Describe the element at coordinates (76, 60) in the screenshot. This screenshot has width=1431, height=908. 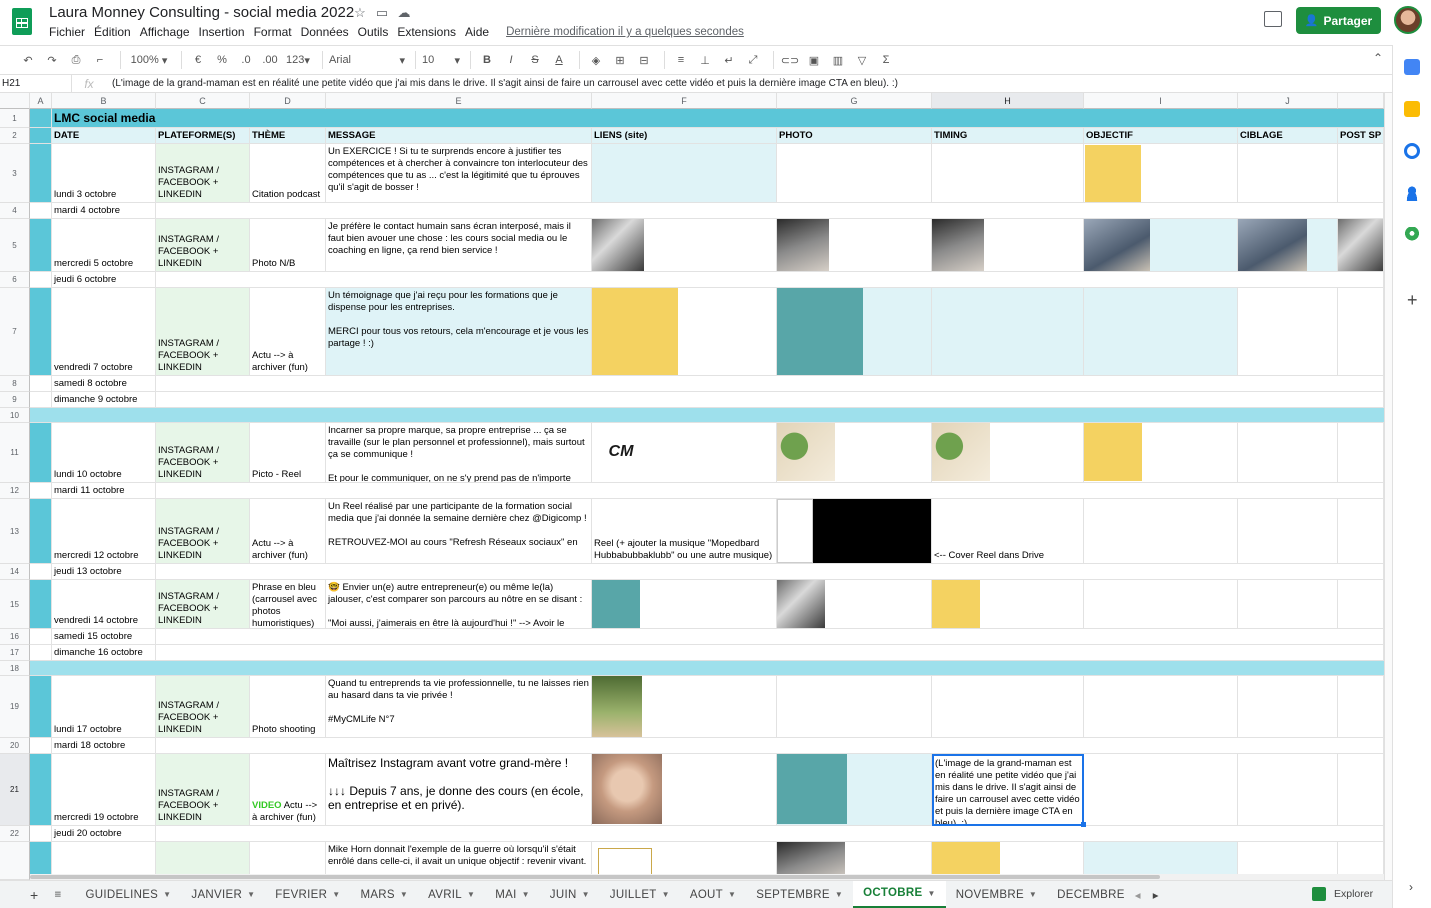
I see `print-icon: ⎙` at that location.